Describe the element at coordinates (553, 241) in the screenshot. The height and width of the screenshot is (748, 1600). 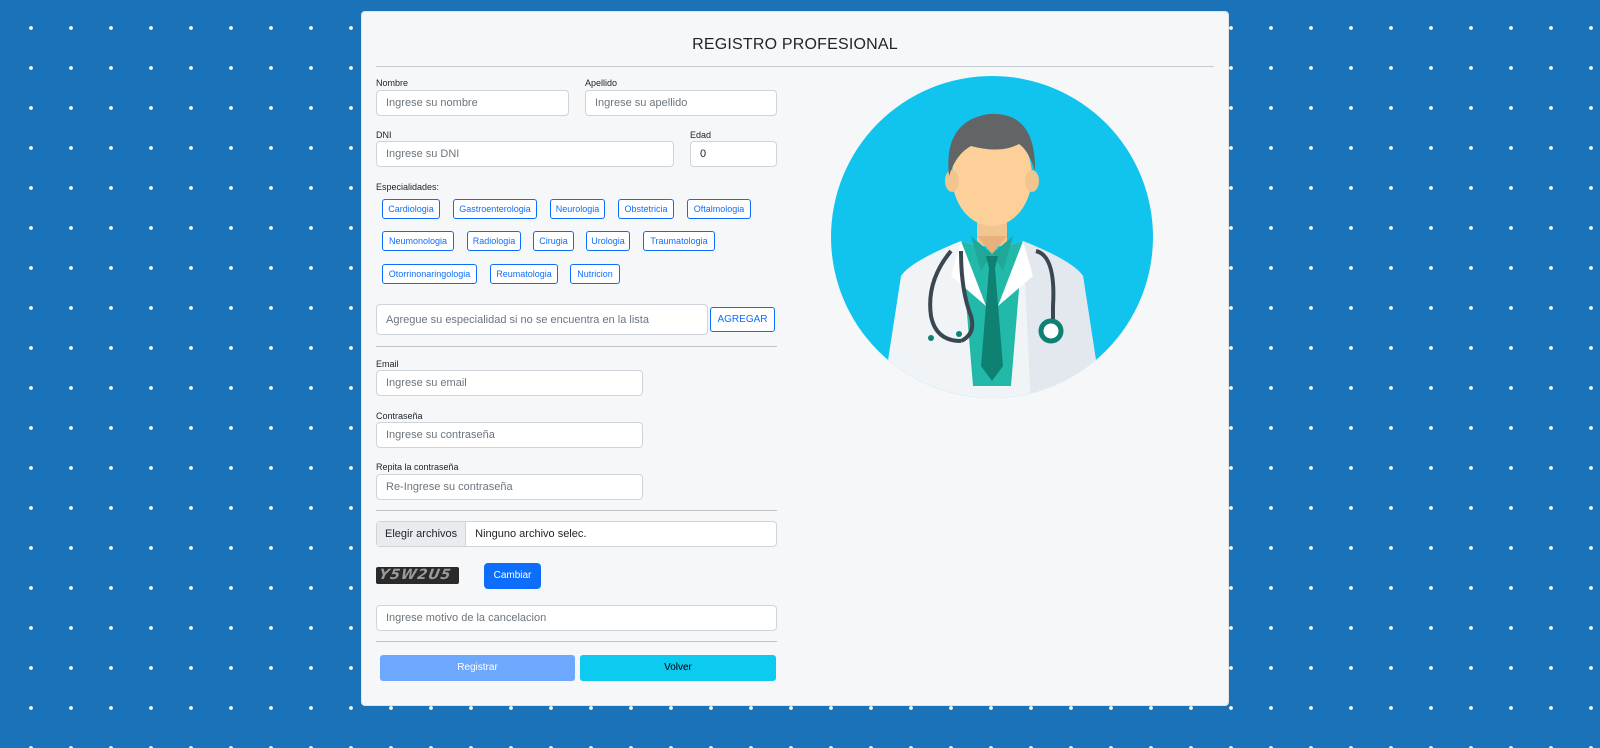
I see `chip-cirugia: Cirugia` at that location.